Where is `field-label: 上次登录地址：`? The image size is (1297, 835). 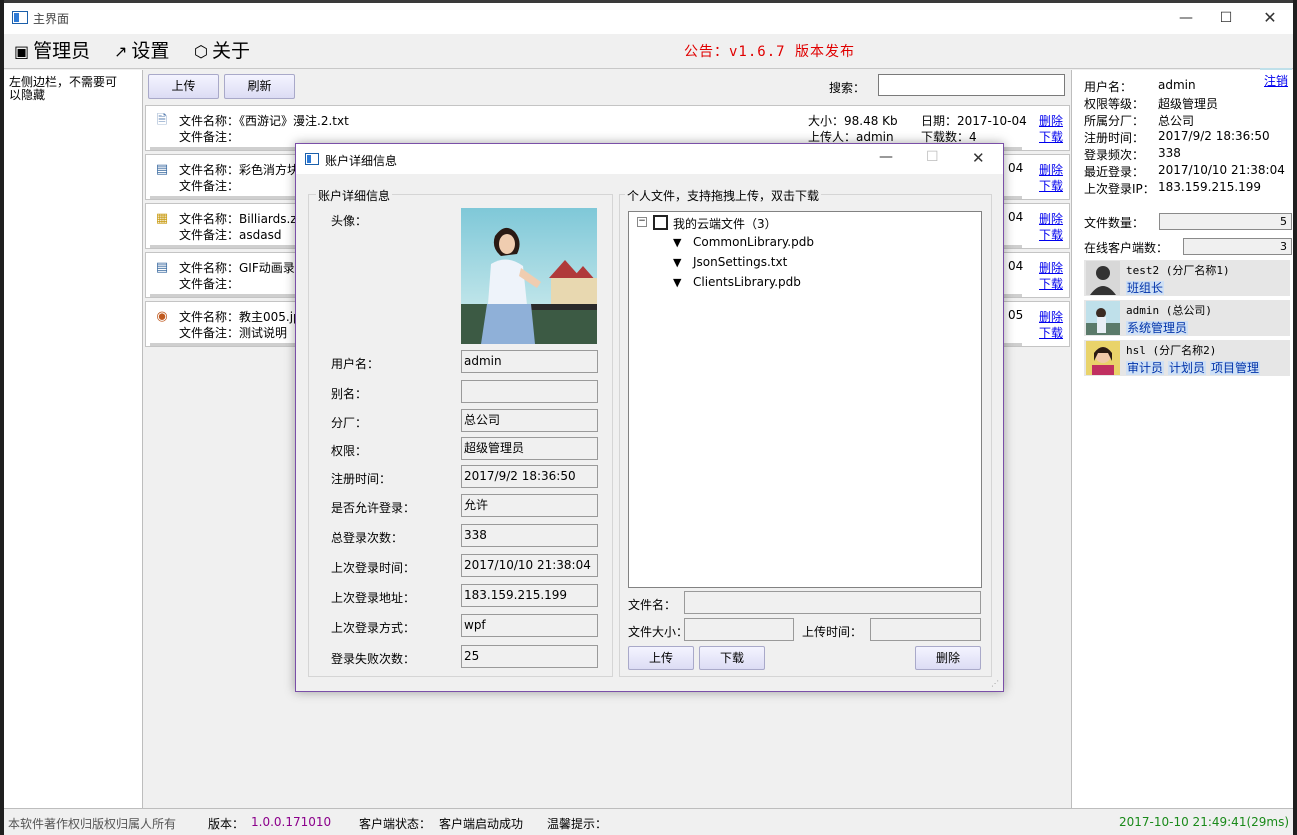 field-label: 上次登录地址： is located at coordinates (373, 598).